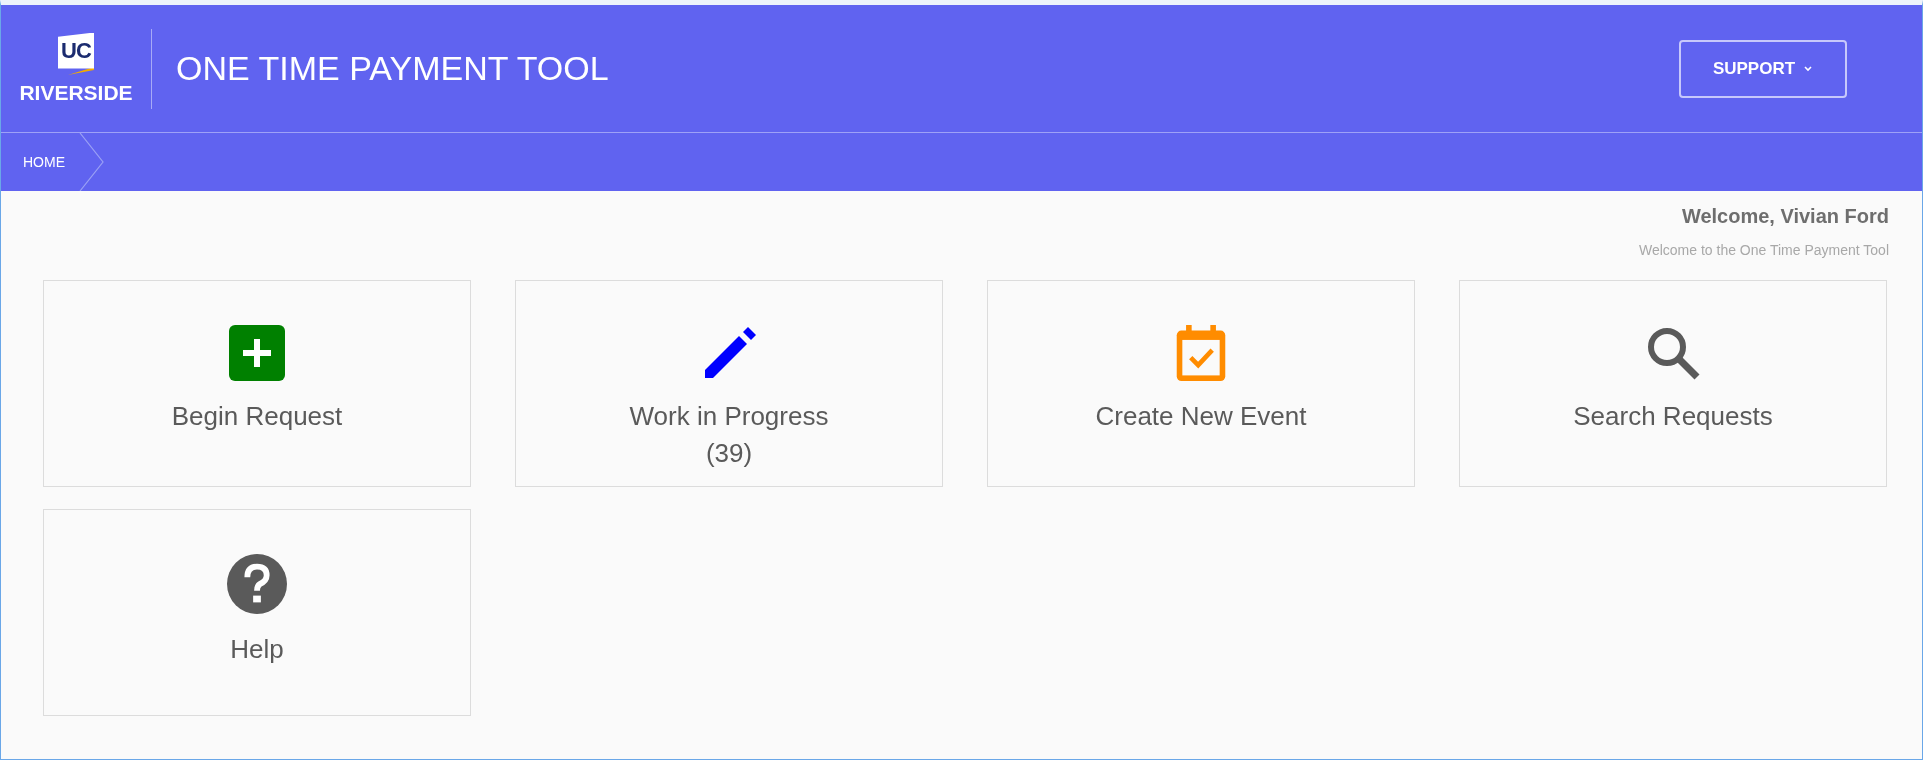 The height and width of the screenshot is (760, 1923). Describe the element at coordinates (76, 50) in the screenshot. I see `logo-flag: UC` at that location.